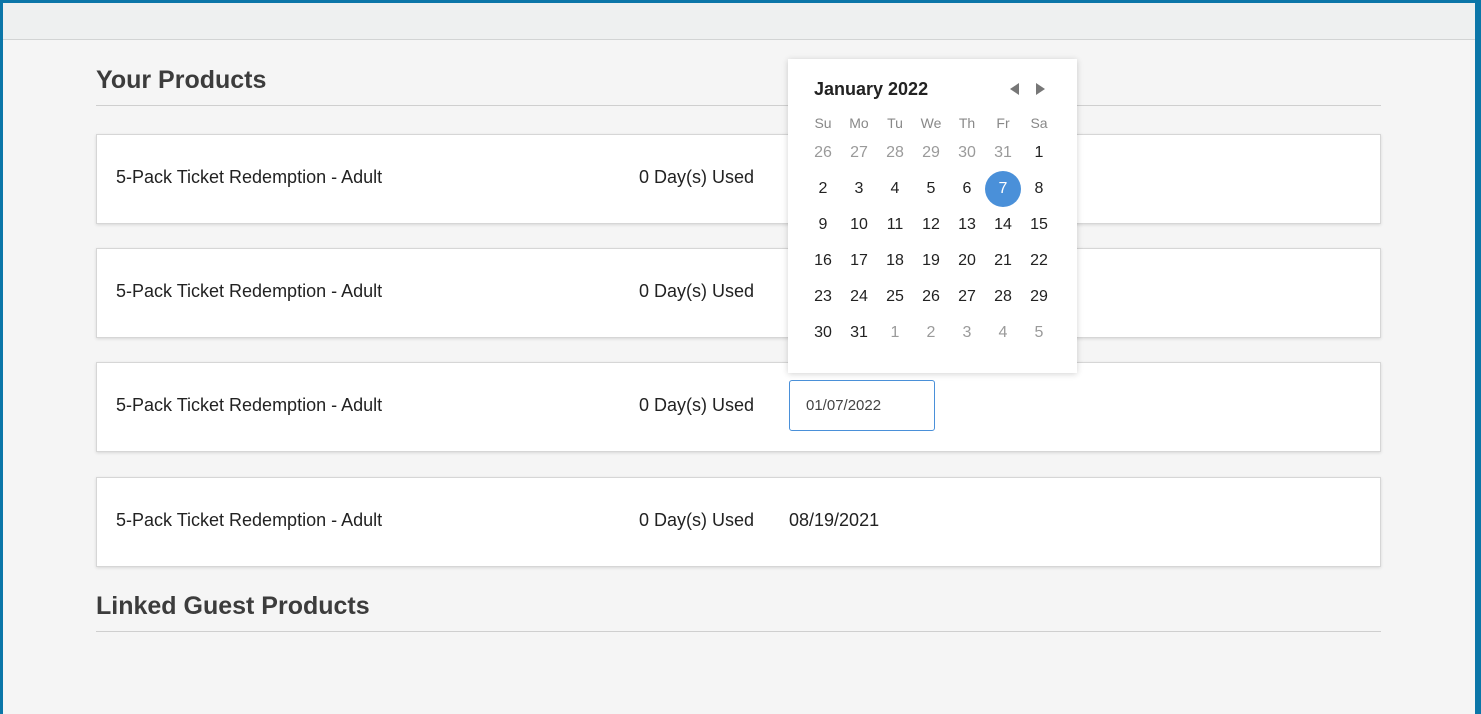  Describe the element at coordinates (823, 123) in the screenshot. I see `weekday-header: Su` at that location.